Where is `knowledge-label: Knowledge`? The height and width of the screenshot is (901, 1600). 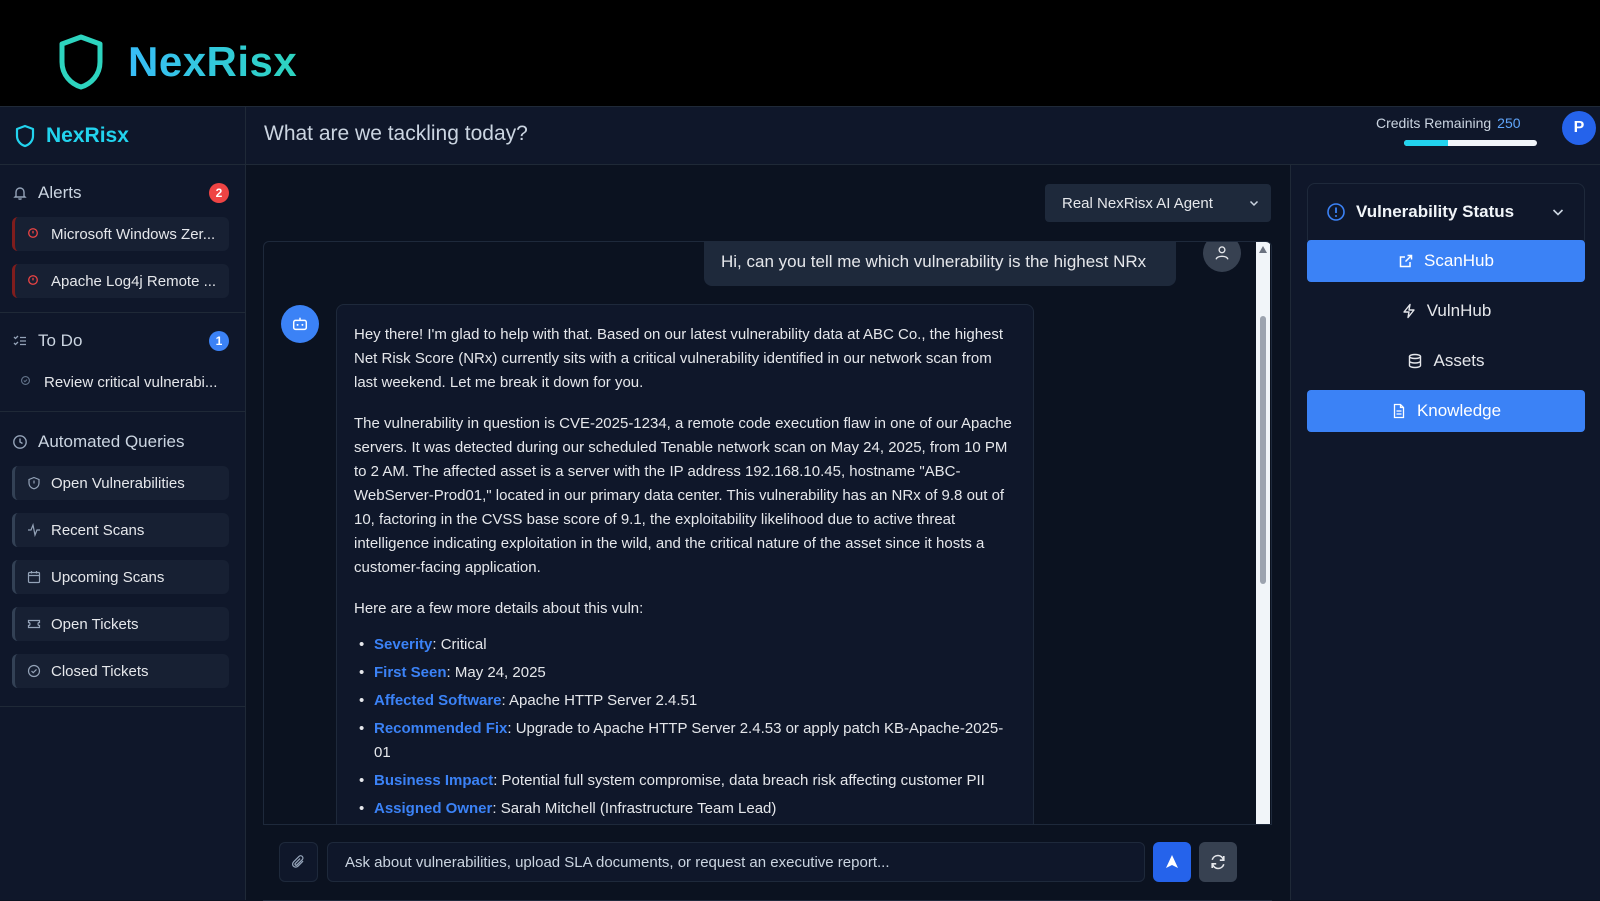 knowledge-label: Knowledge is located at coordinates (1459, 410).